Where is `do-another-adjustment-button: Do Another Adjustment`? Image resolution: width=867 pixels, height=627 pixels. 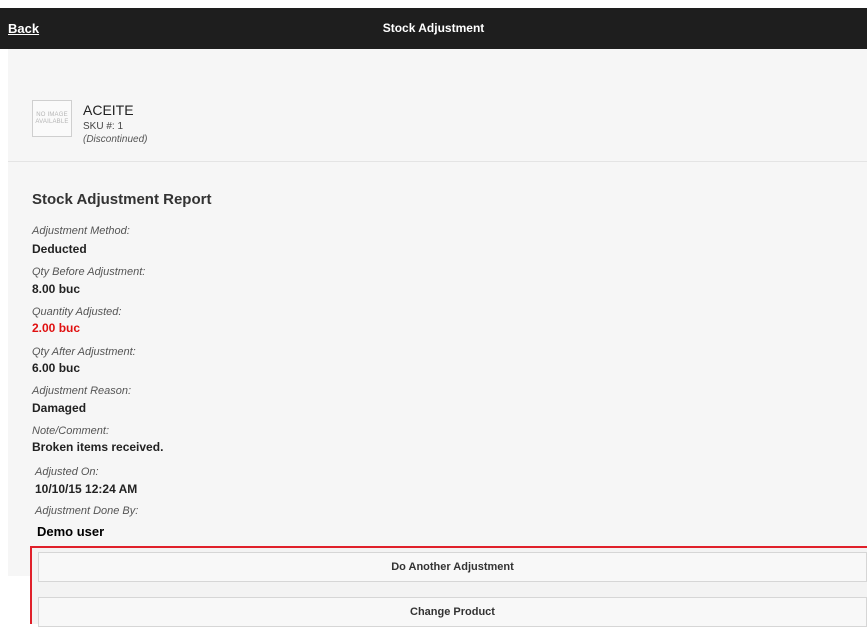
do-another-adjustment-button: Do Another Adjustment is located at coordinates (452, 567).